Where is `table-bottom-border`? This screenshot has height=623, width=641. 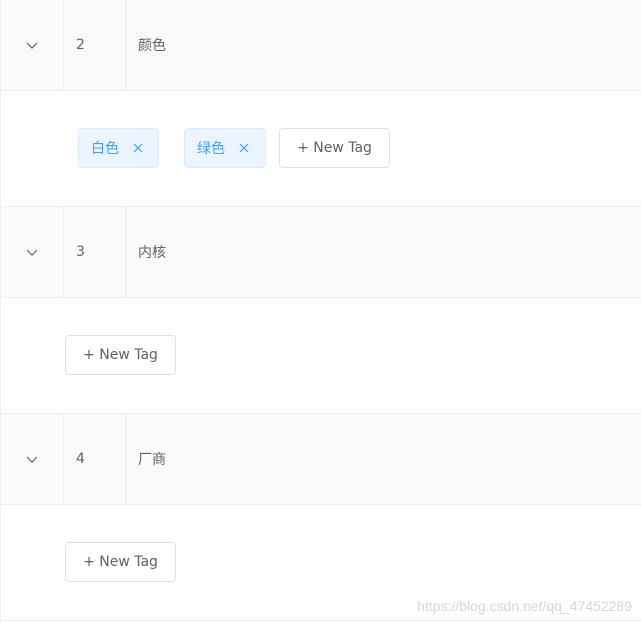 table-bottom-border is located at coordinates (321, 620).